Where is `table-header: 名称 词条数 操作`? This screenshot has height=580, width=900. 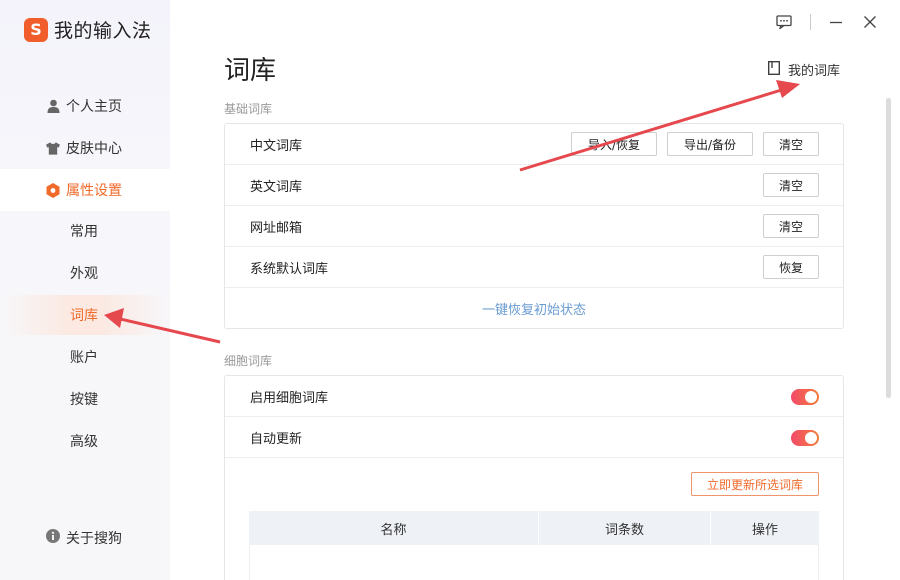 table-header: 名称 词条数 操作 is located at coordinates (534, 528).